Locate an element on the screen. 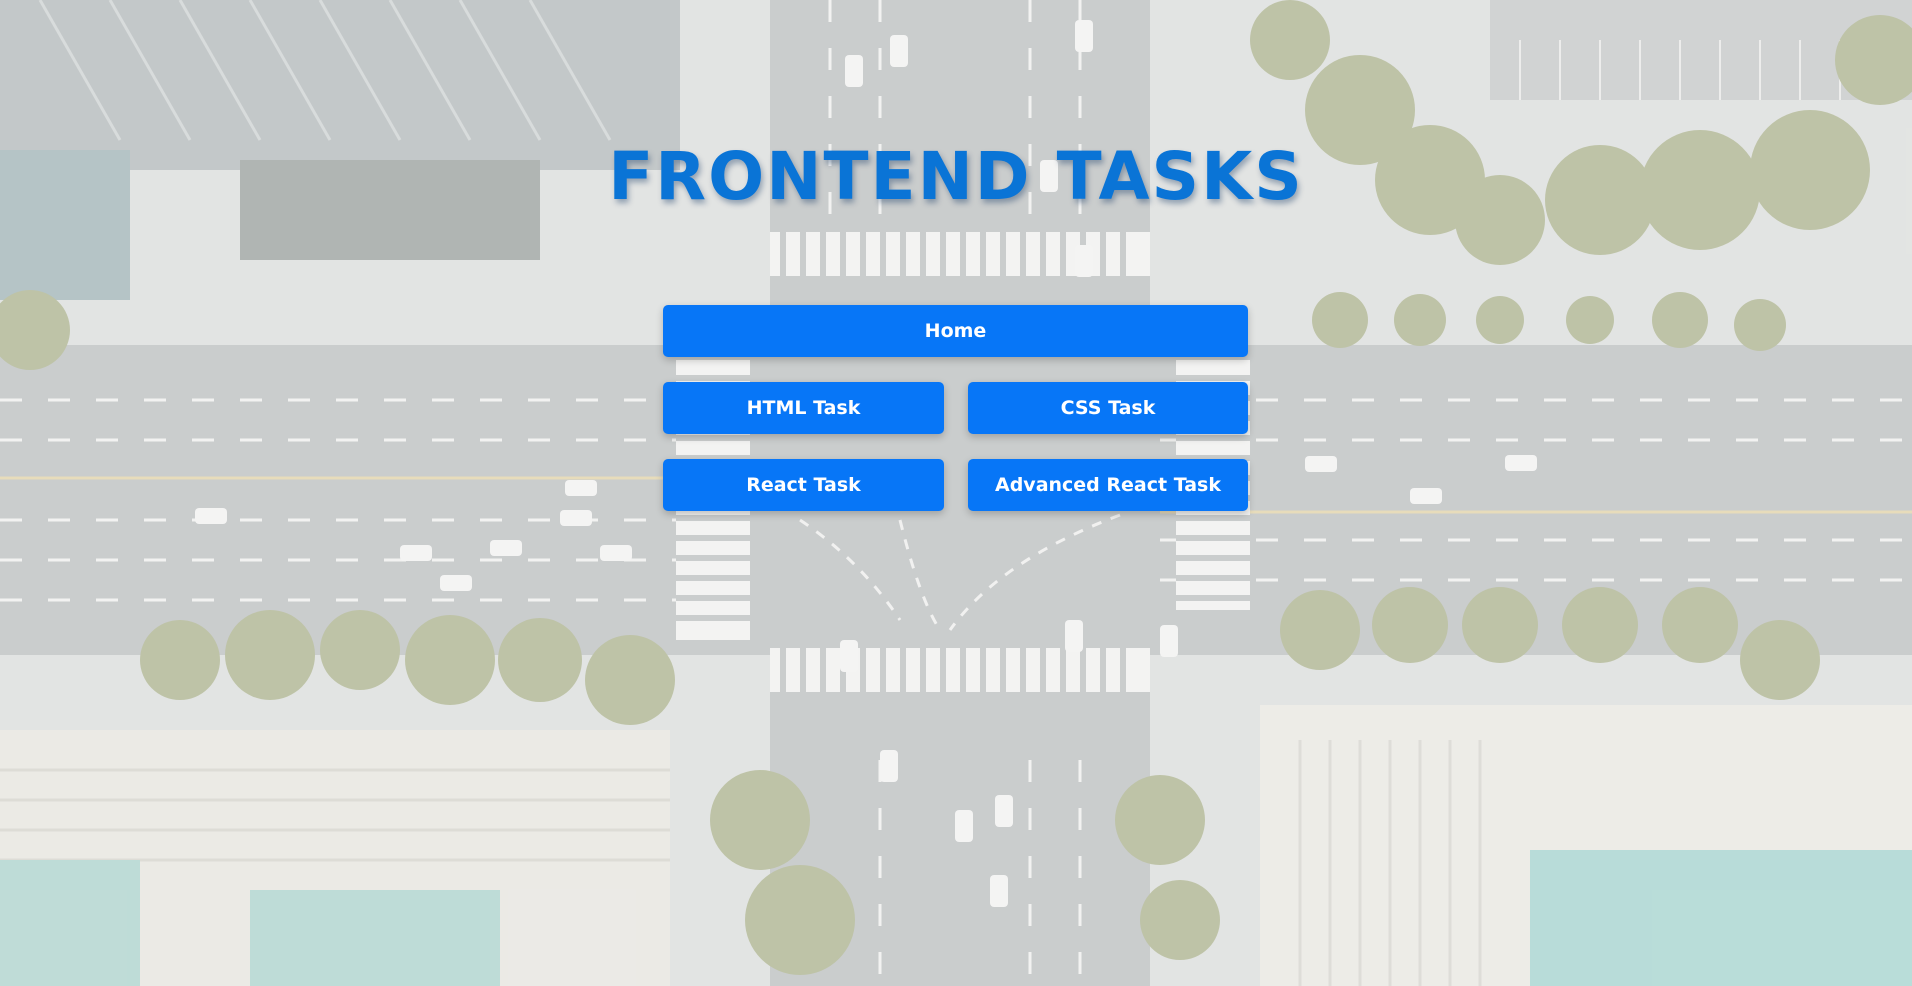  html-task-button: HTML Task is located at coordinates (803, 408).